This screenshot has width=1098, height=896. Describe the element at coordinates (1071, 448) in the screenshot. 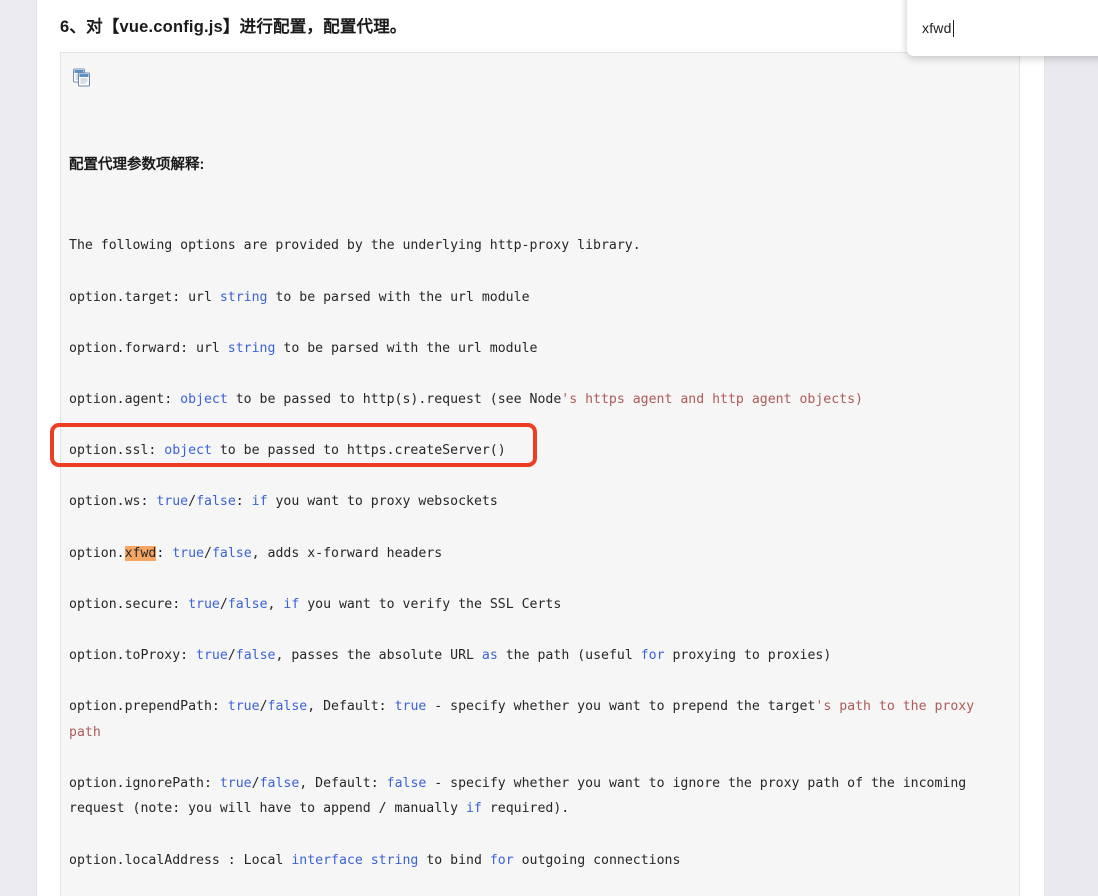

I see `page-background-right` at that location.